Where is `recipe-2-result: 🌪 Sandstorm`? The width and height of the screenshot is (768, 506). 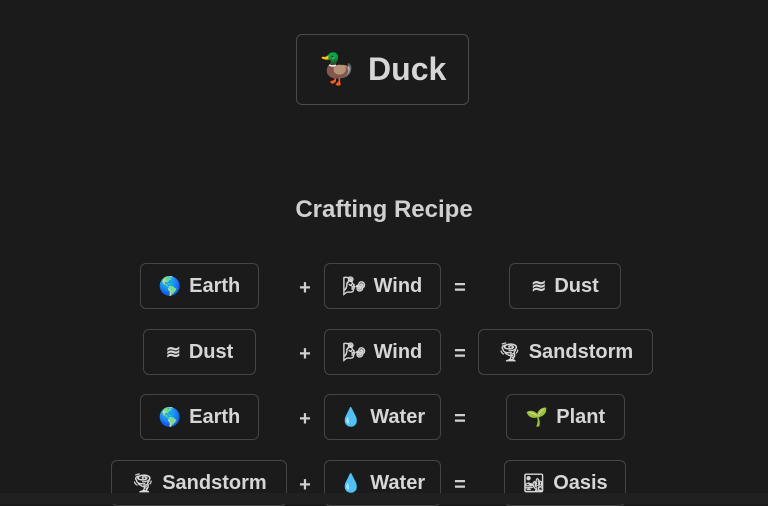 recipe-2-result: 🌪 Sandstorm is located at coordinates (565, 352).